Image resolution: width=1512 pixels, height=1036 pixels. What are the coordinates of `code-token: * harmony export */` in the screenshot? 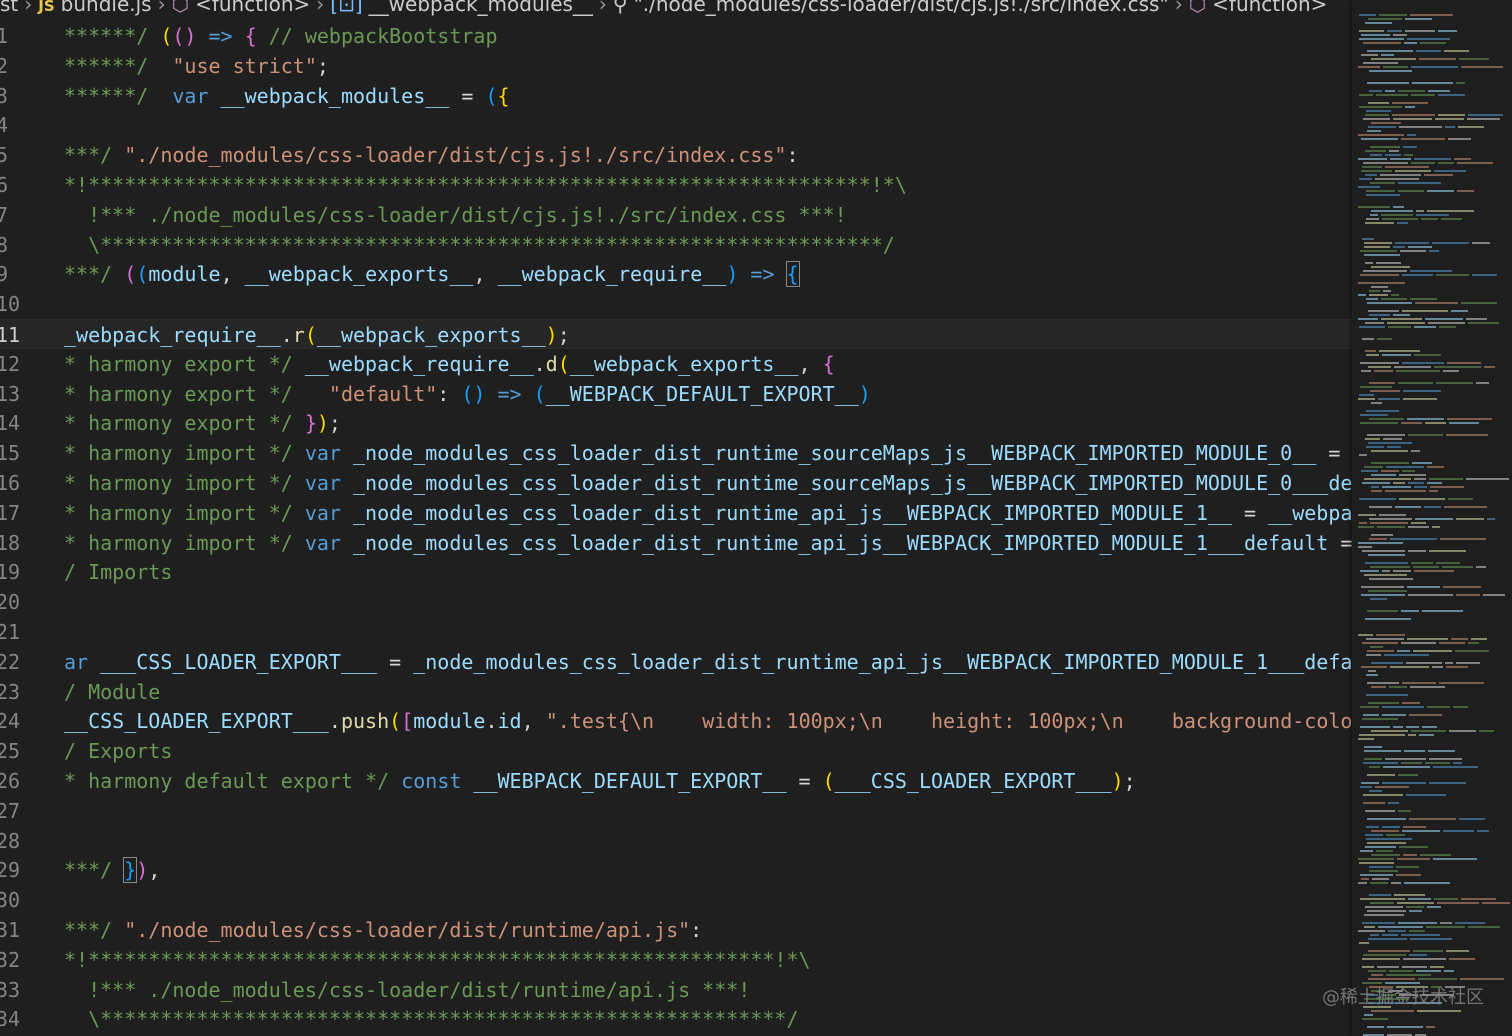 It's located at (184, 423).